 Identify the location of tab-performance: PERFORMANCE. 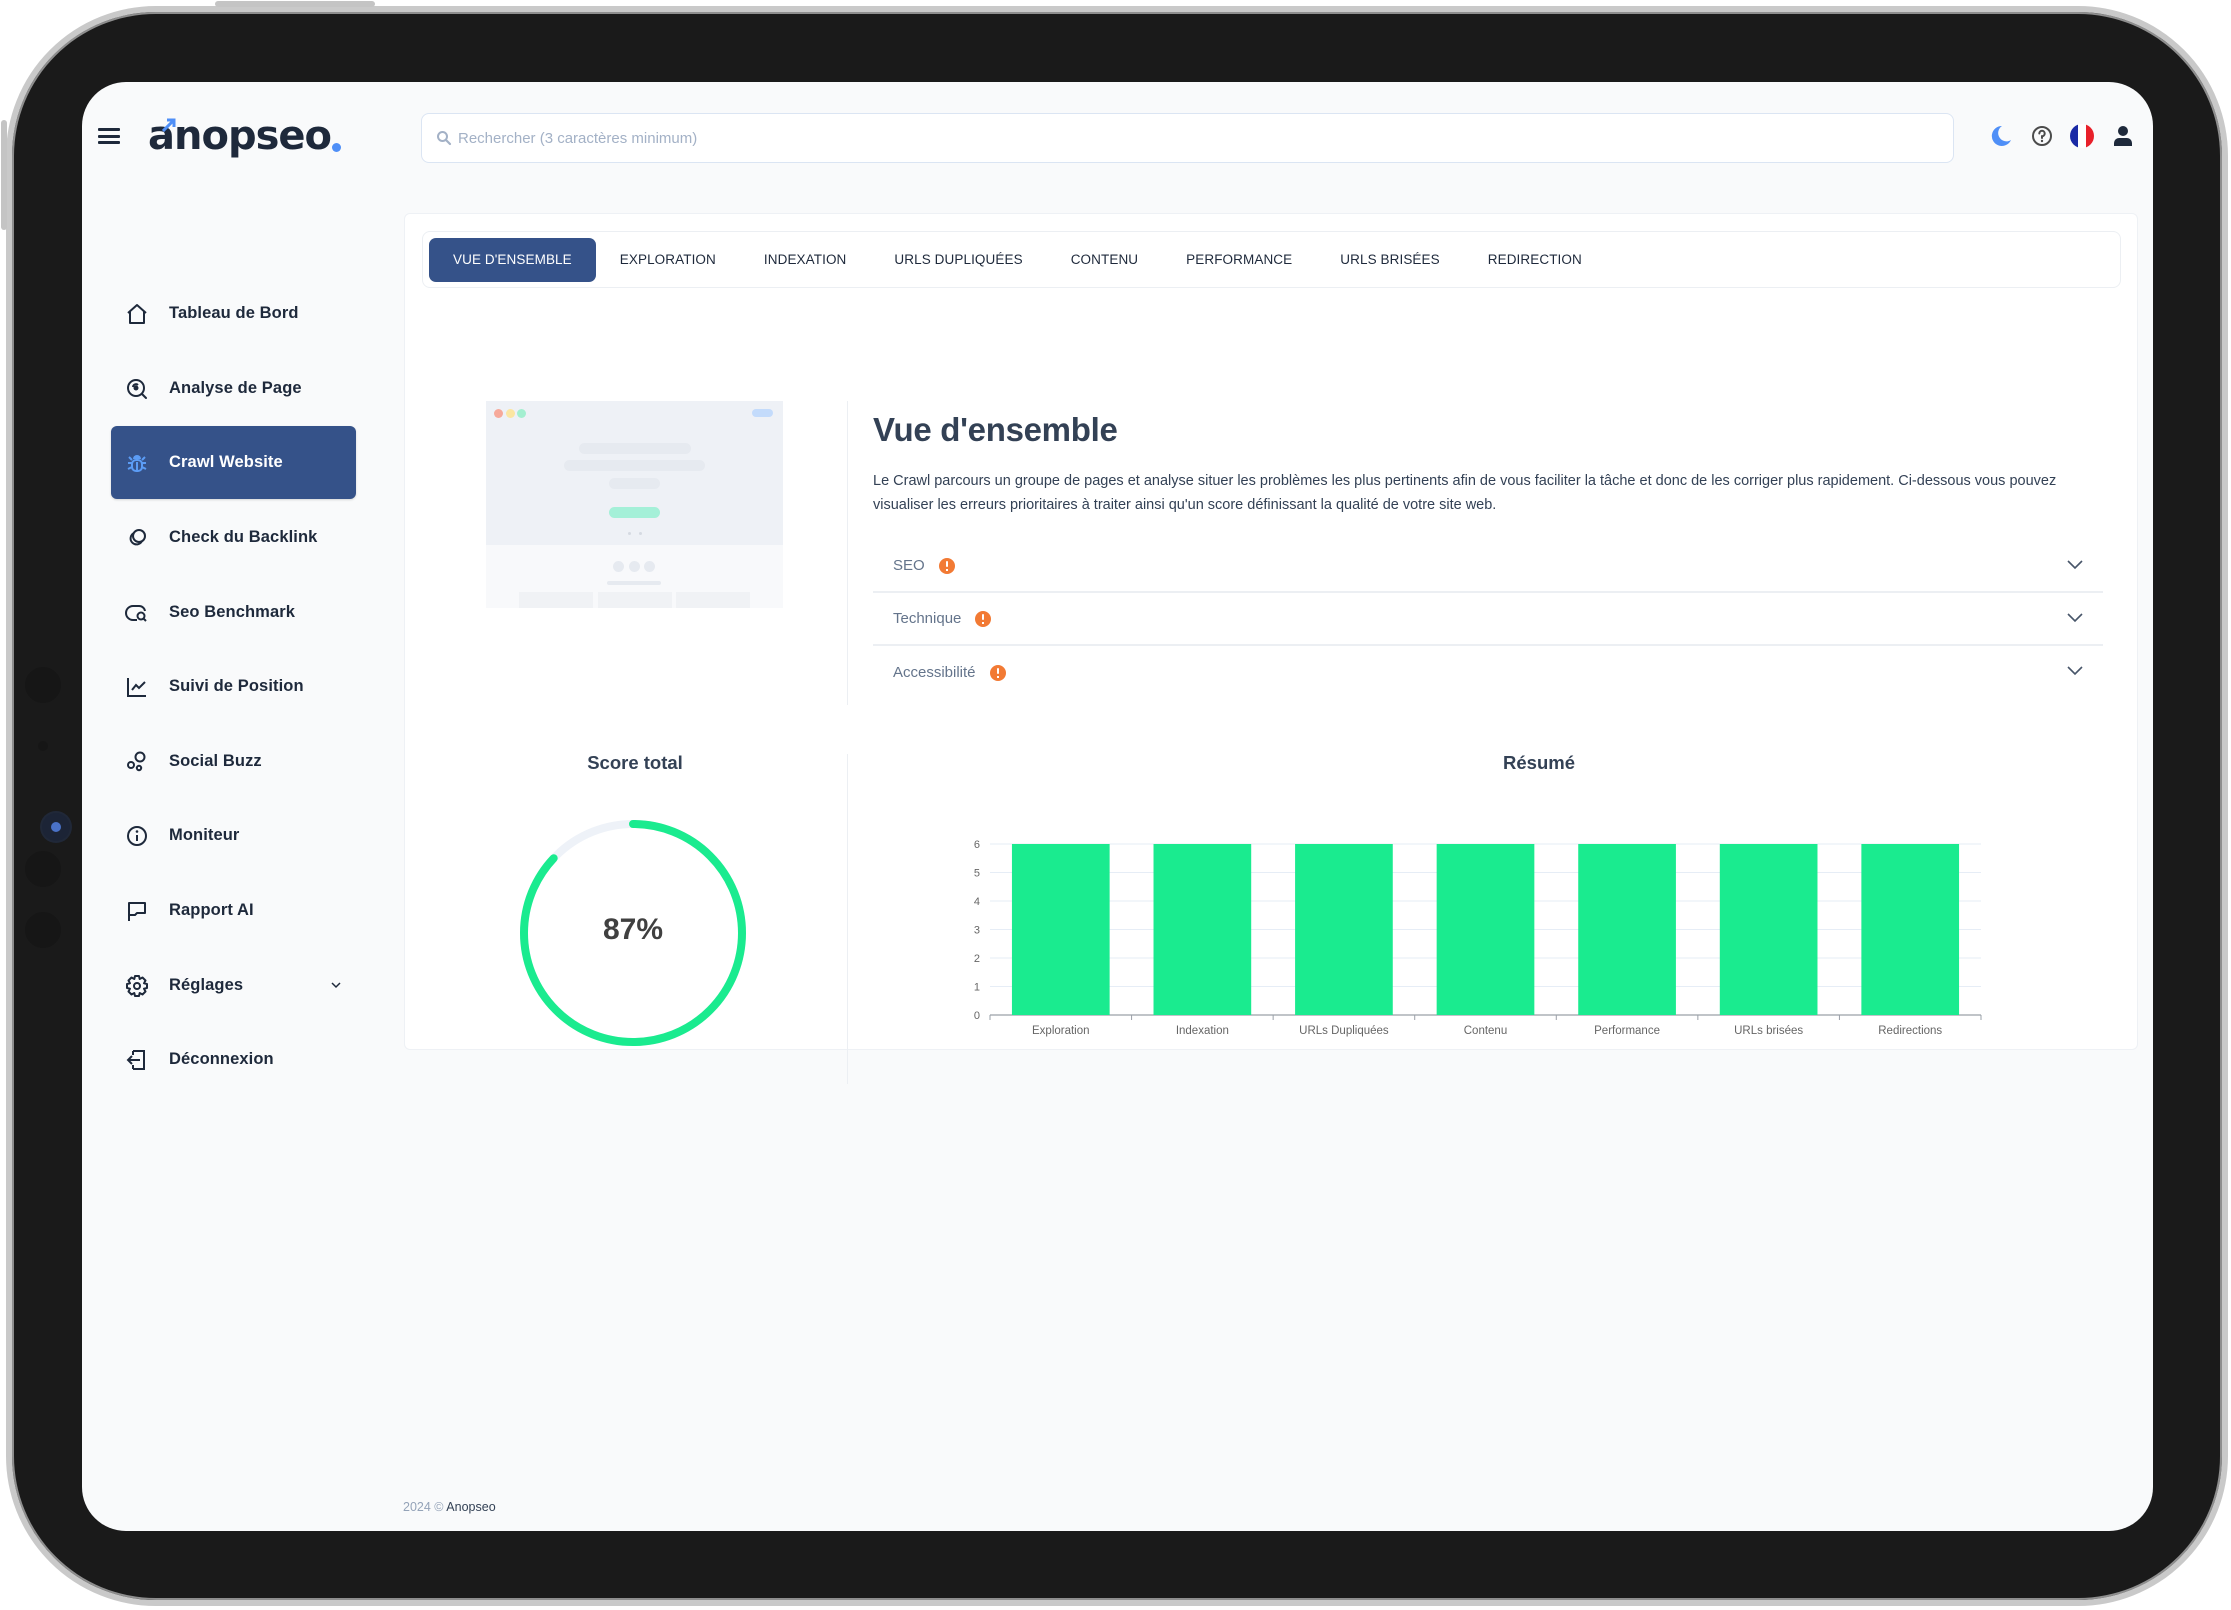
(1239, 260).